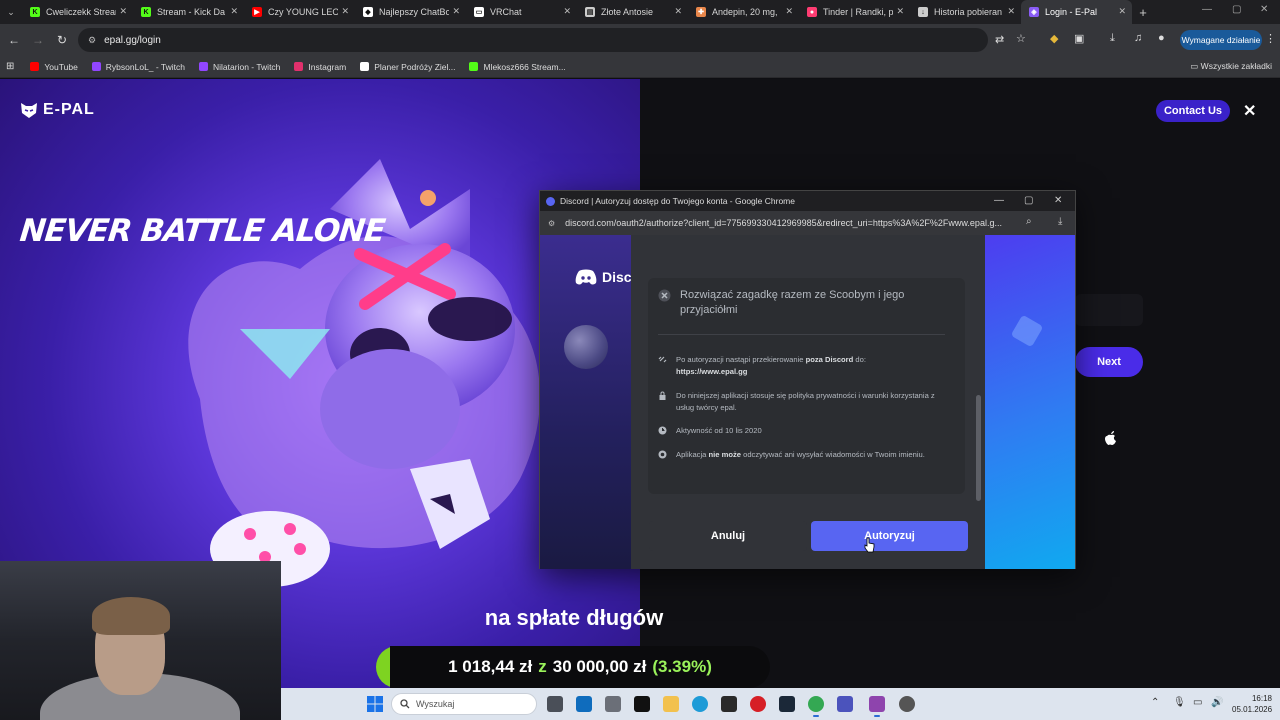  What do you see at coordinates (299, 12) in the screenshot?
I see `browser-tab: ▶ Czy YOUNG LEOS ✕` at bounding box center [299, 12].